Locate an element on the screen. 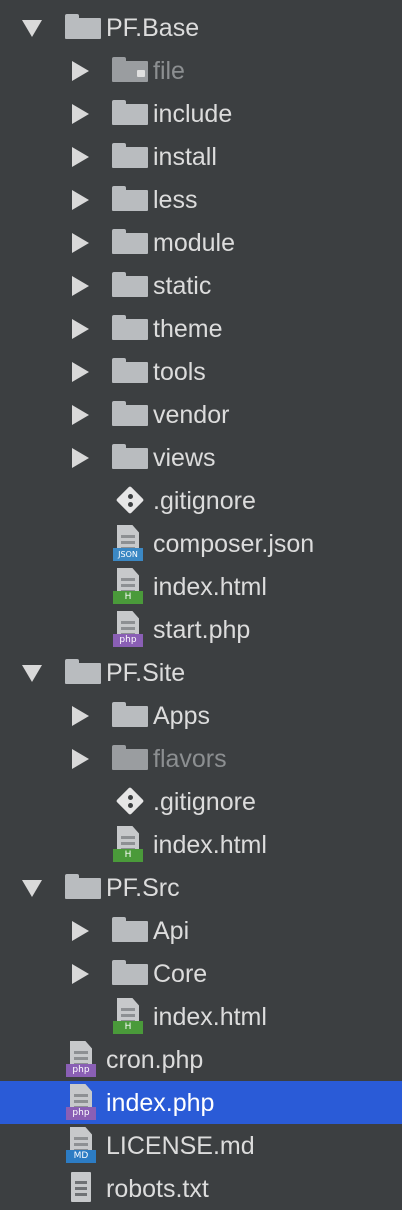 The width and height of the screenshot is (402, 1210). folder-label: less is located at coordinates (175, 200).